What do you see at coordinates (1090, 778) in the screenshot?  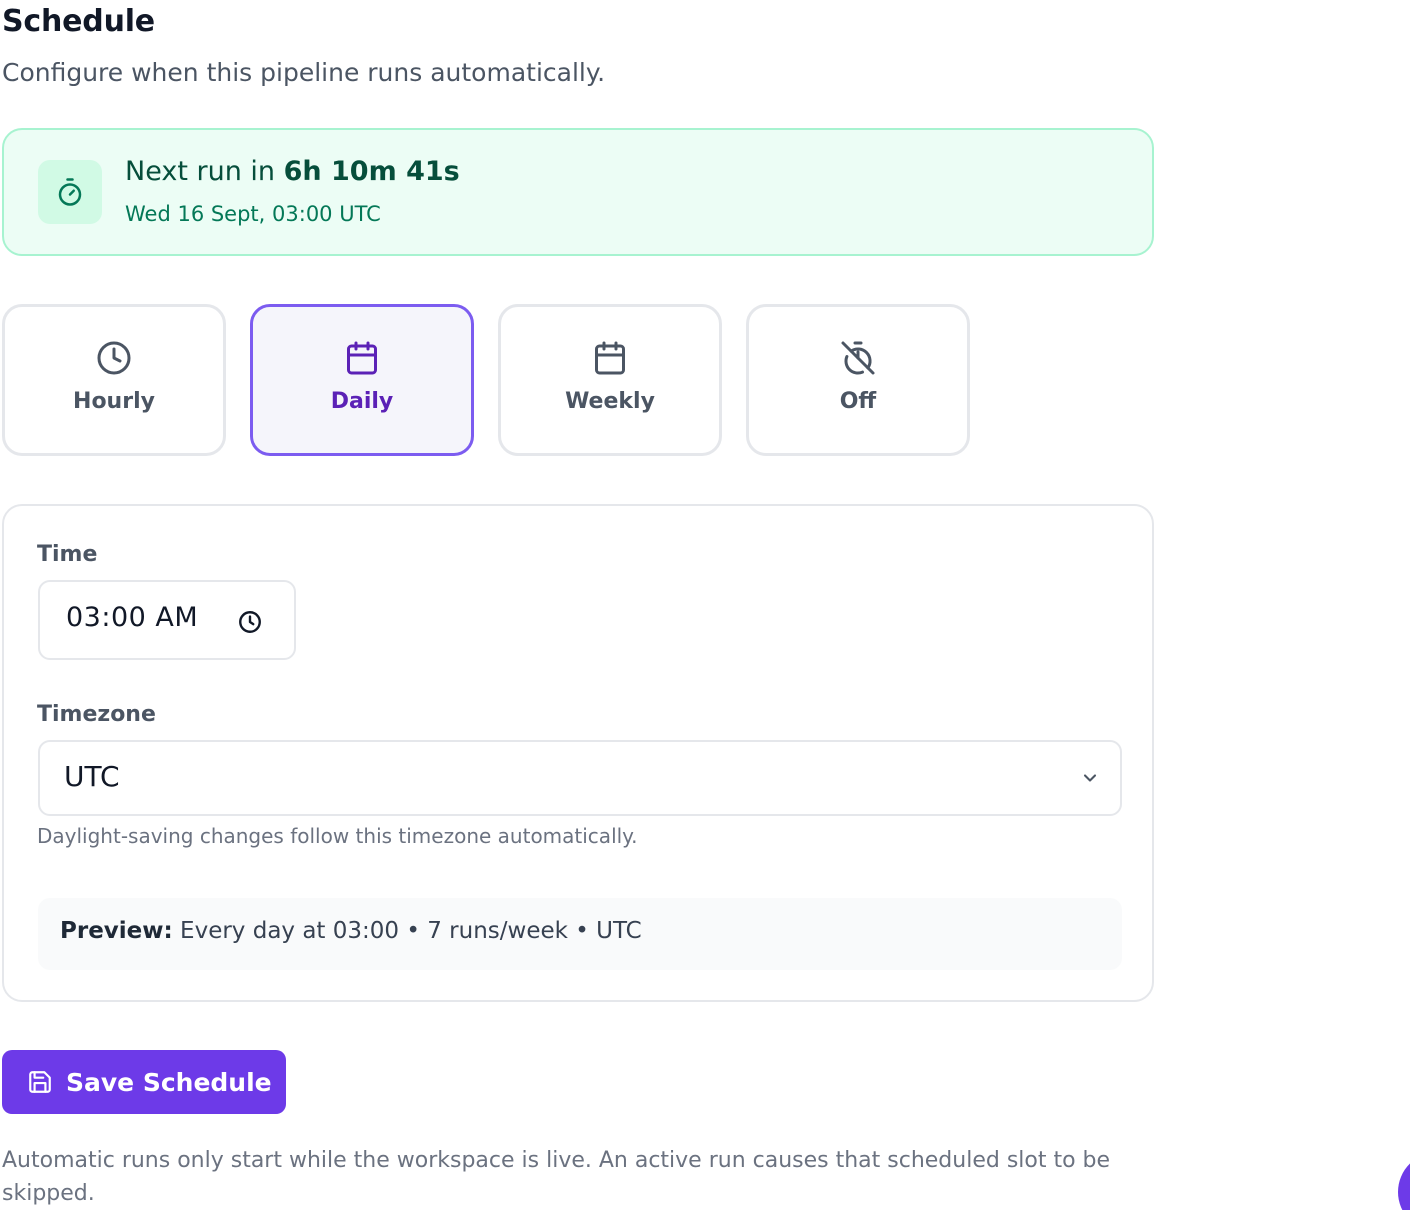 I see `chevron-down-icon` at bounding box center [1090, 778].